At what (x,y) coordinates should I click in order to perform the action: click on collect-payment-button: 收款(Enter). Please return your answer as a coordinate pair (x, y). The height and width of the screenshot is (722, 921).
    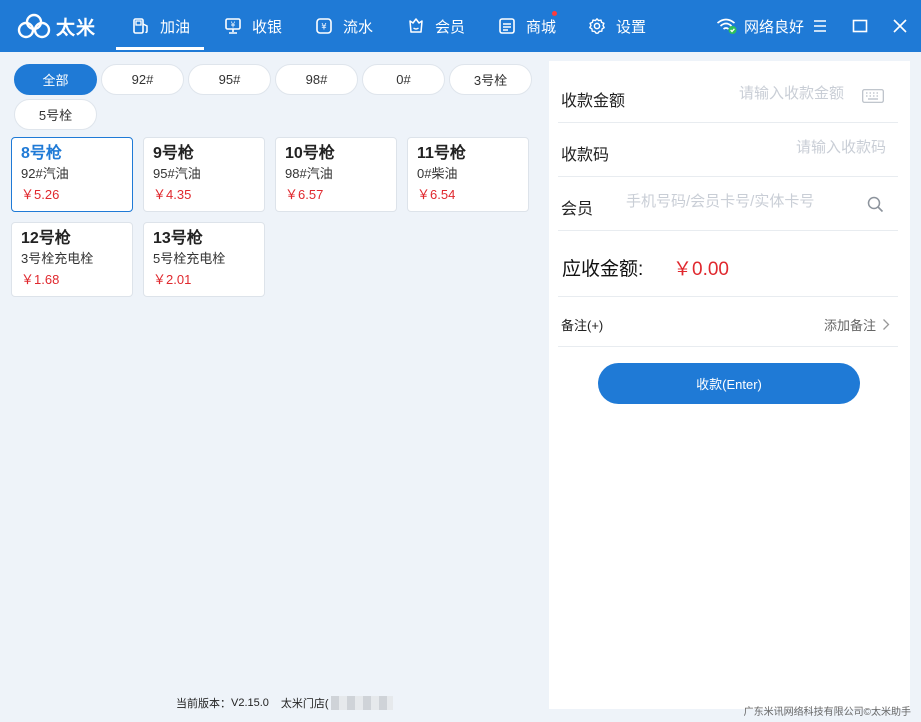
    Looking at the image, I should click on (729, 383).